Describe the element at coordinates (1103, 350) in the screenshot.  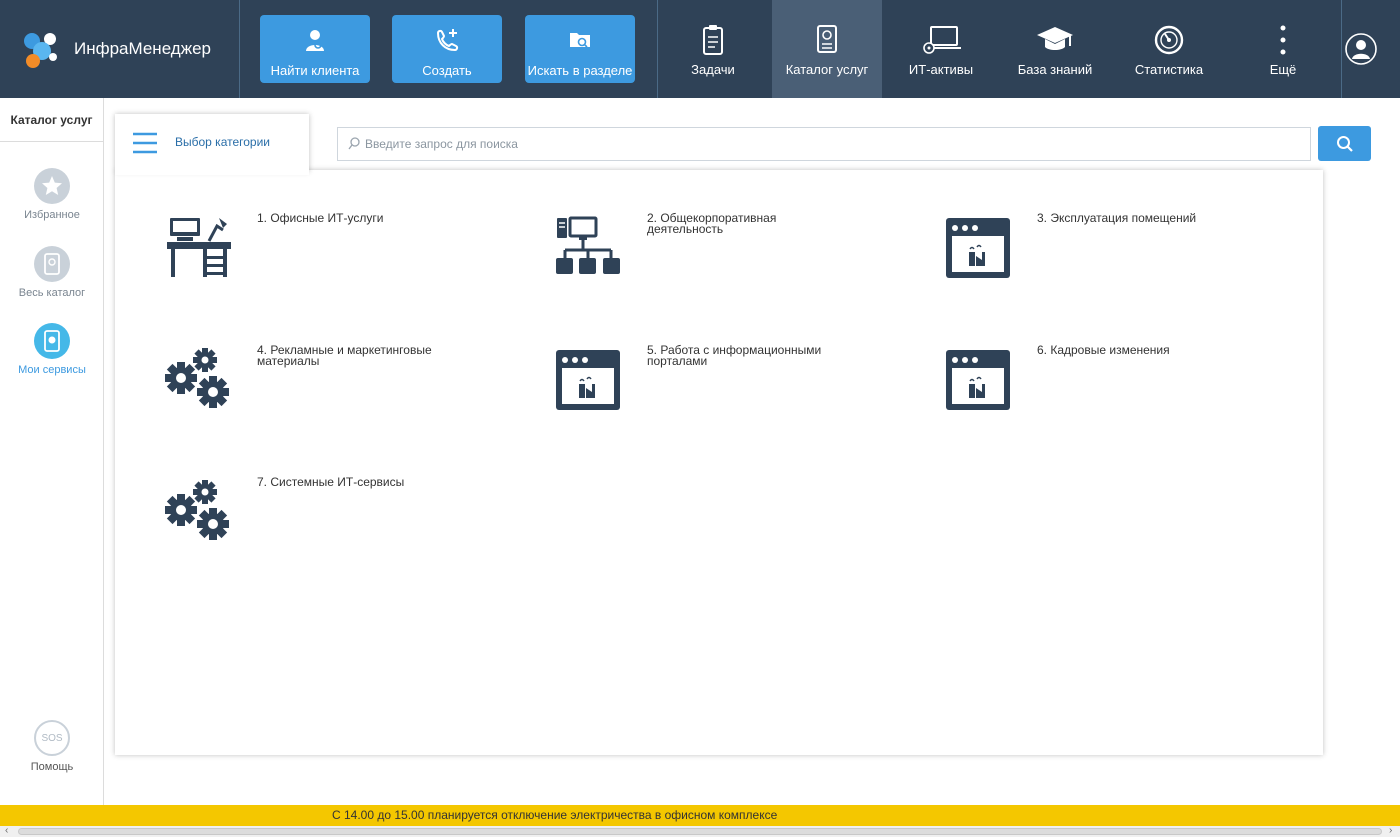
I see `category-label: 6. Кадровые изменения` at that location.